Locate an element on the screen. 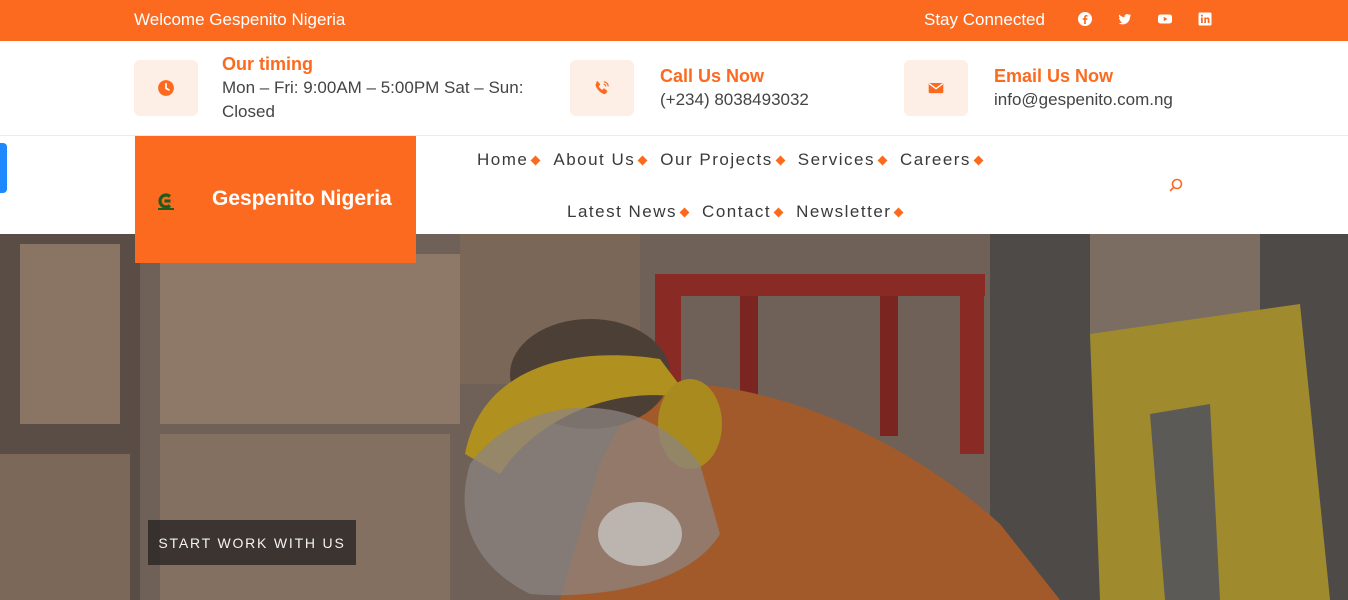 Image resolution: width=1348 pixels, height=600 pixels. facebook-icon is located at coordinates (1085, 19).